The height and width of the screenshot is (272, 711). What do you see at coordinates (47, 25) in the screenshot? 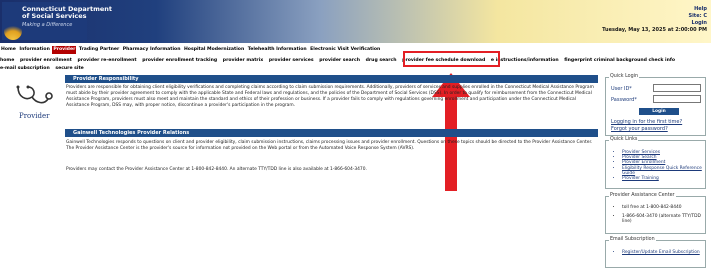
I see `logo-tagline: Making a Difference` at bounding box center [47, 25].